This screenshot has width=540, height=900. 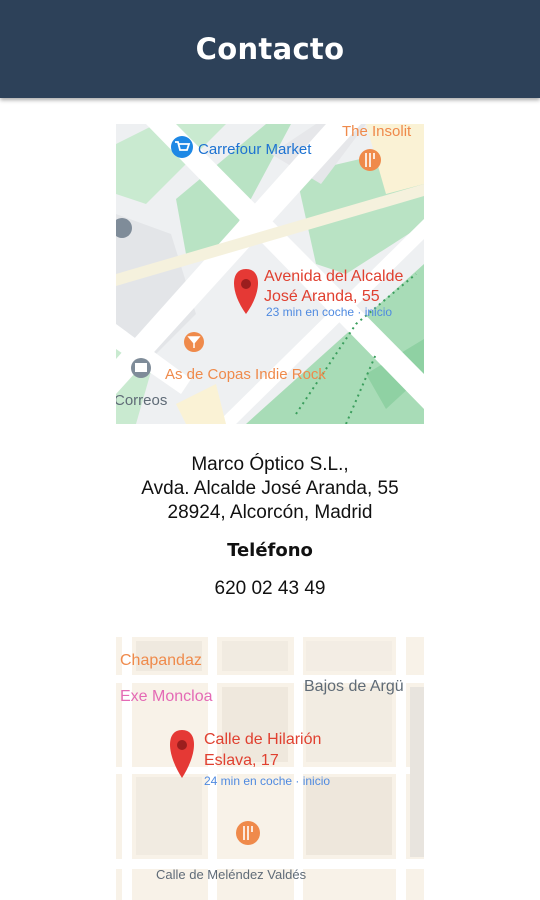 What do you see at coordinates (270, 589) in the screenshot?
I see `phone-number: 620 02 43 49` at bounding box center [270, 589].